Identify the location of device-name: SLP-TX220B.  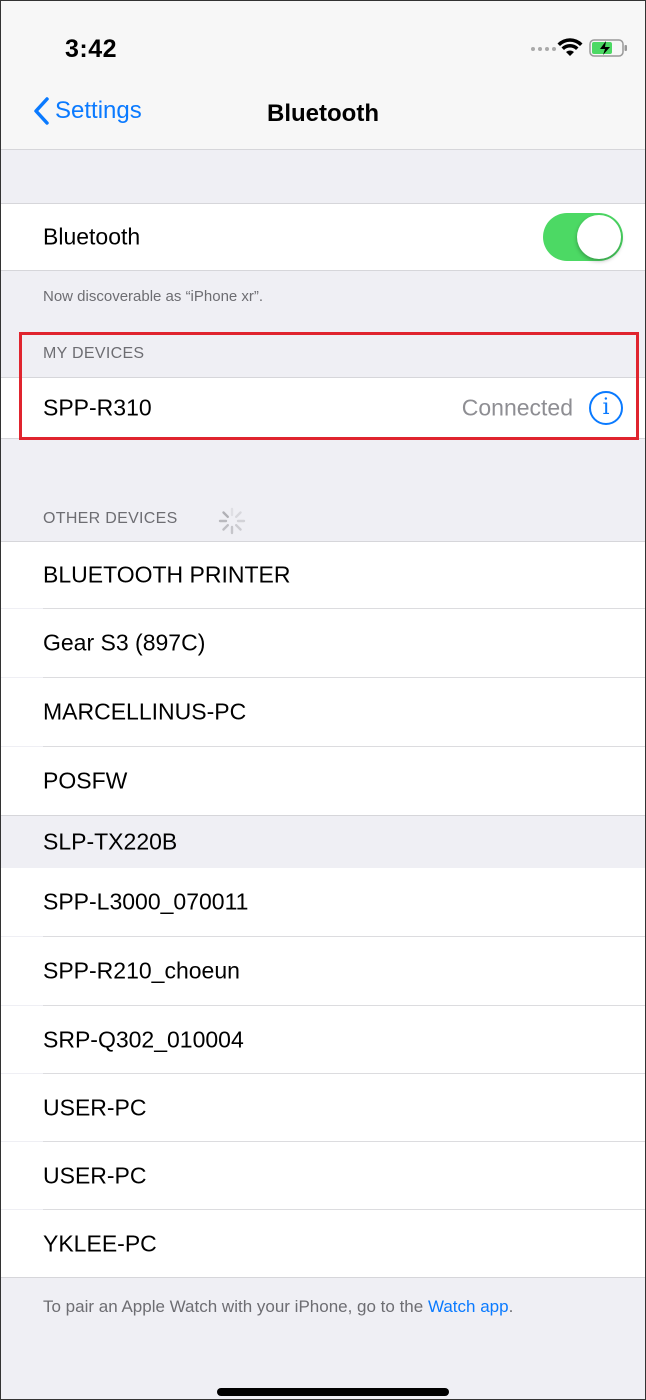
(110, 841).